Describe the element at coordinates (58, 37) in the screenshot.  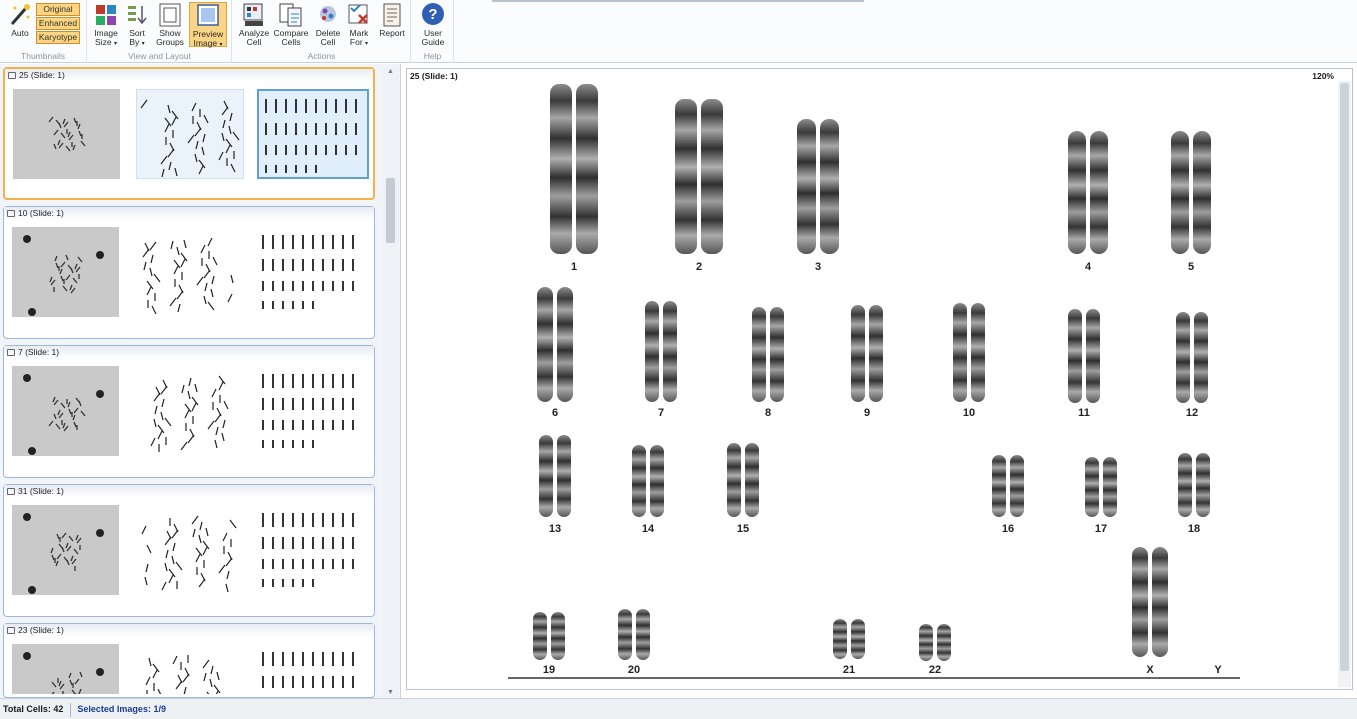
I see `karyotype-mode-button: Karyotype` at that location.